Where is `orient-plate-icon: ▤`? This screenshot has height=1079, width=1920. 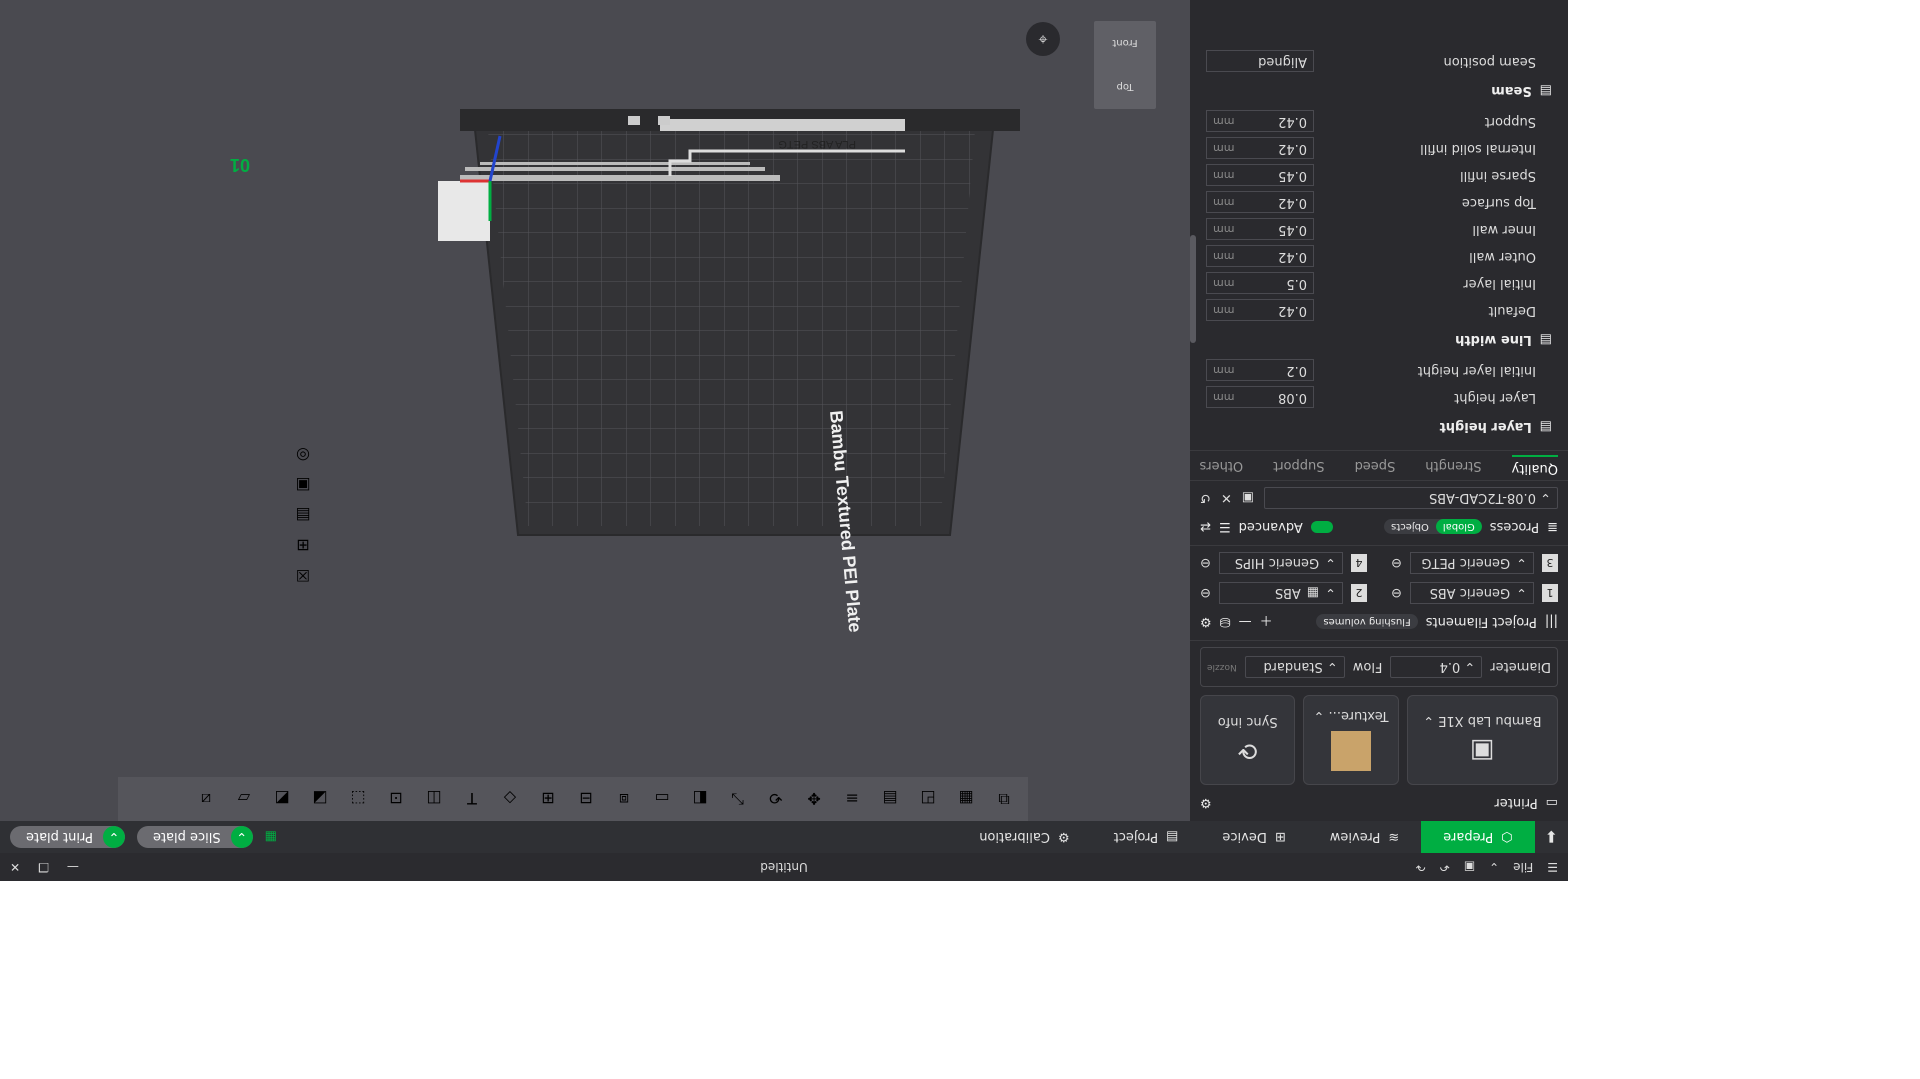
orient-plate-icon: ▤ is located at coordinates (303, 516).